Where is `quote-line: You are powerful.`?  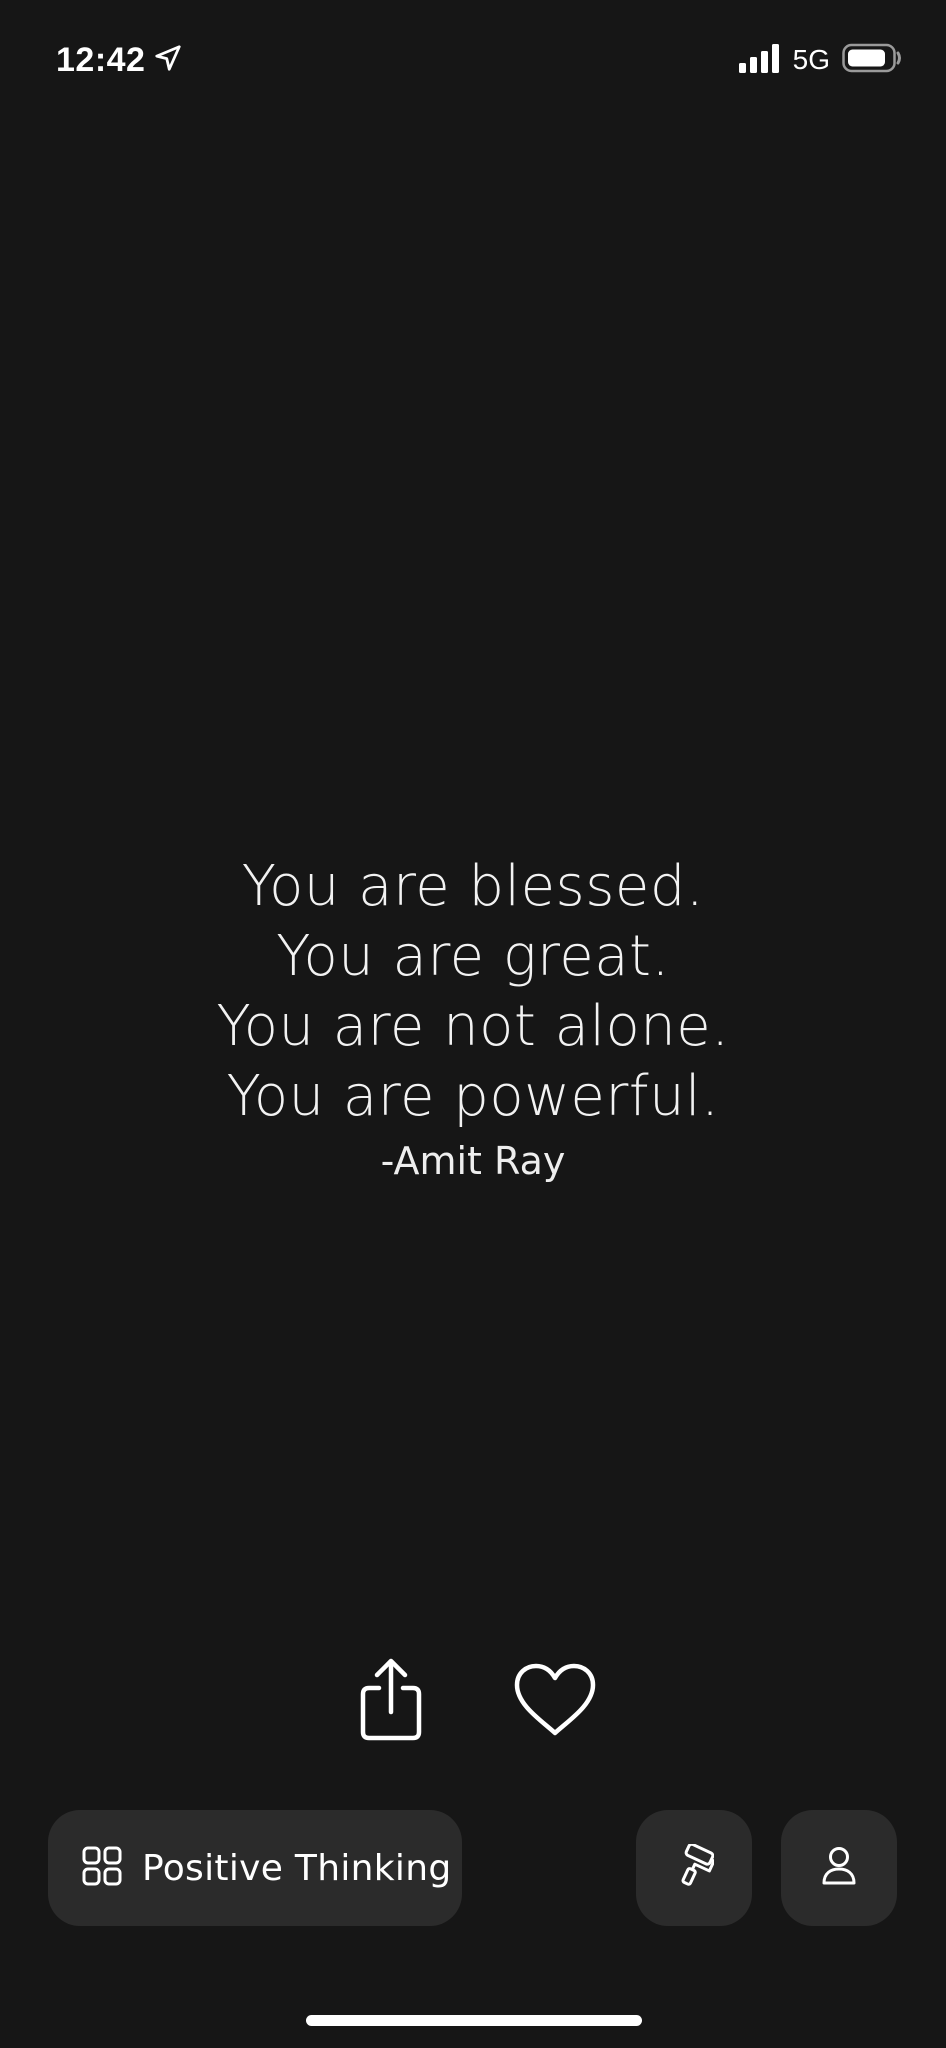 quote-line: You are powerful. is located at coordinates (473, 1096).